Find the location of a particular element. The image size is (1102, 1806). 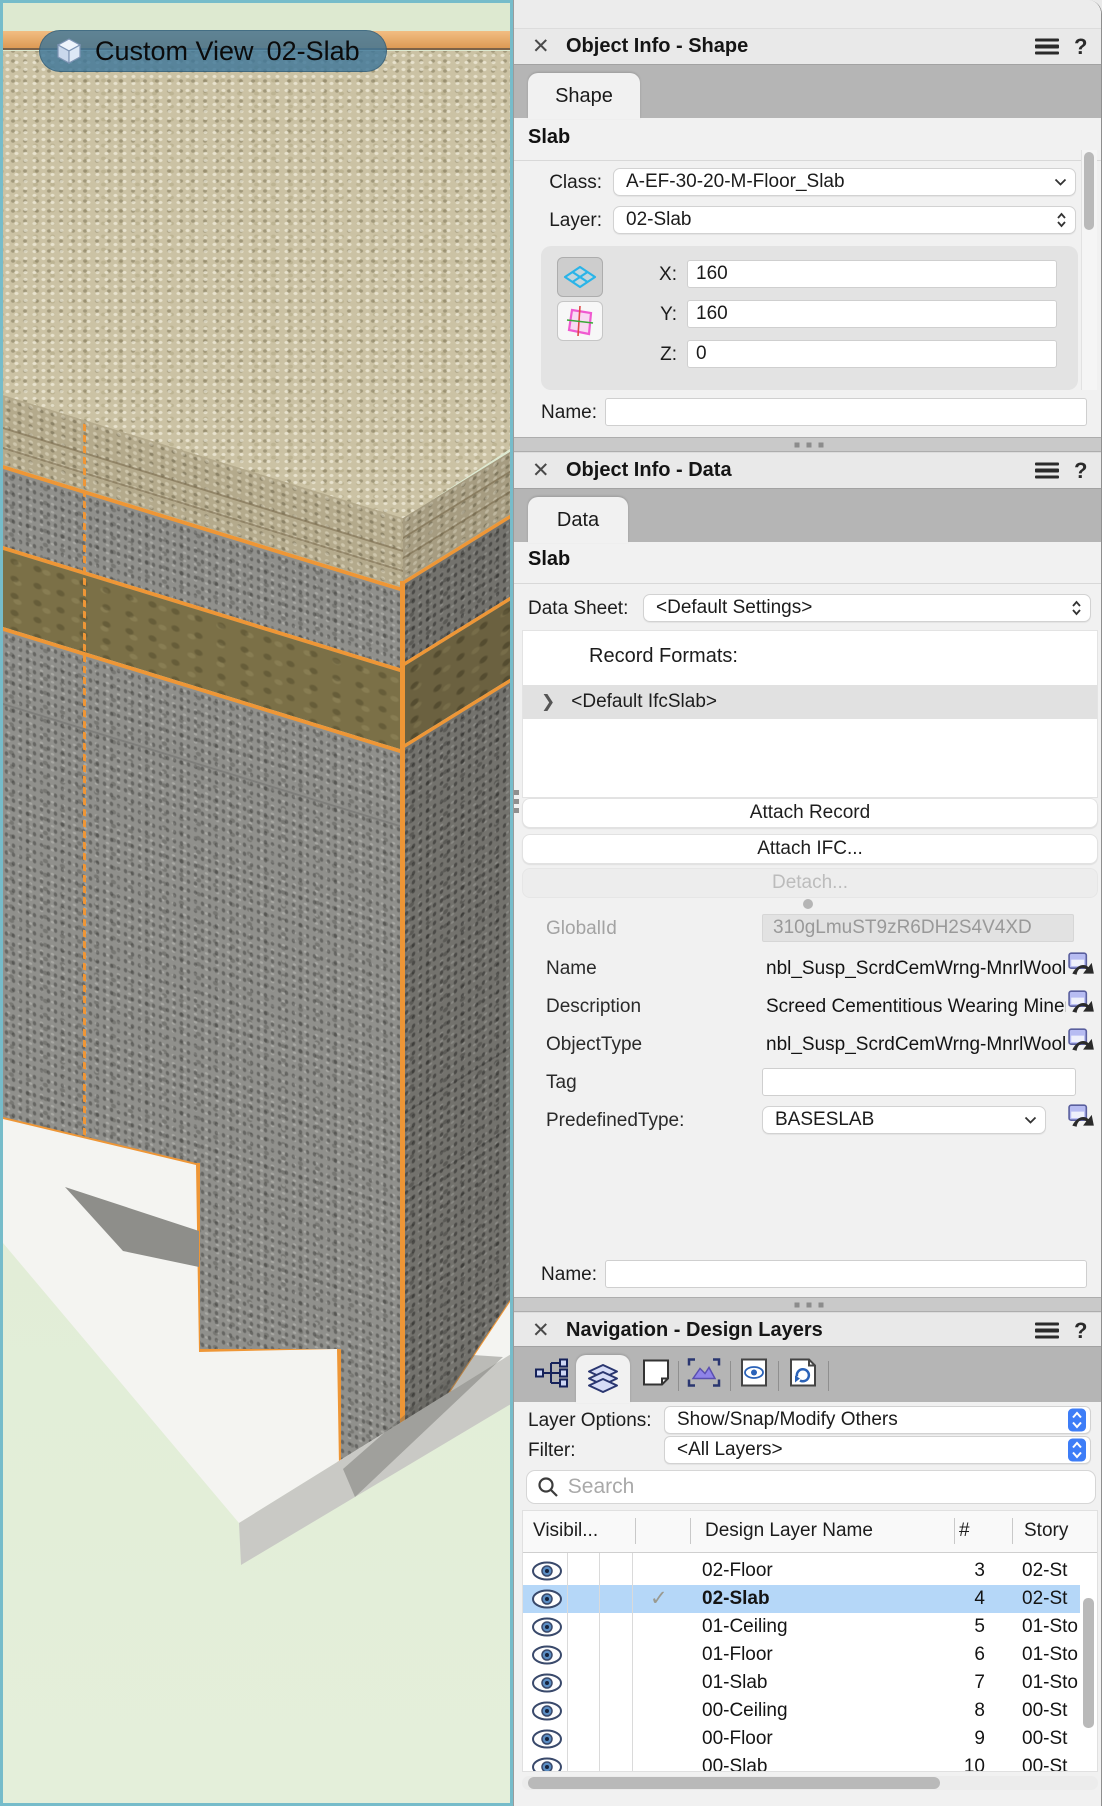

cube-icon is located at coordinates (69, 51).